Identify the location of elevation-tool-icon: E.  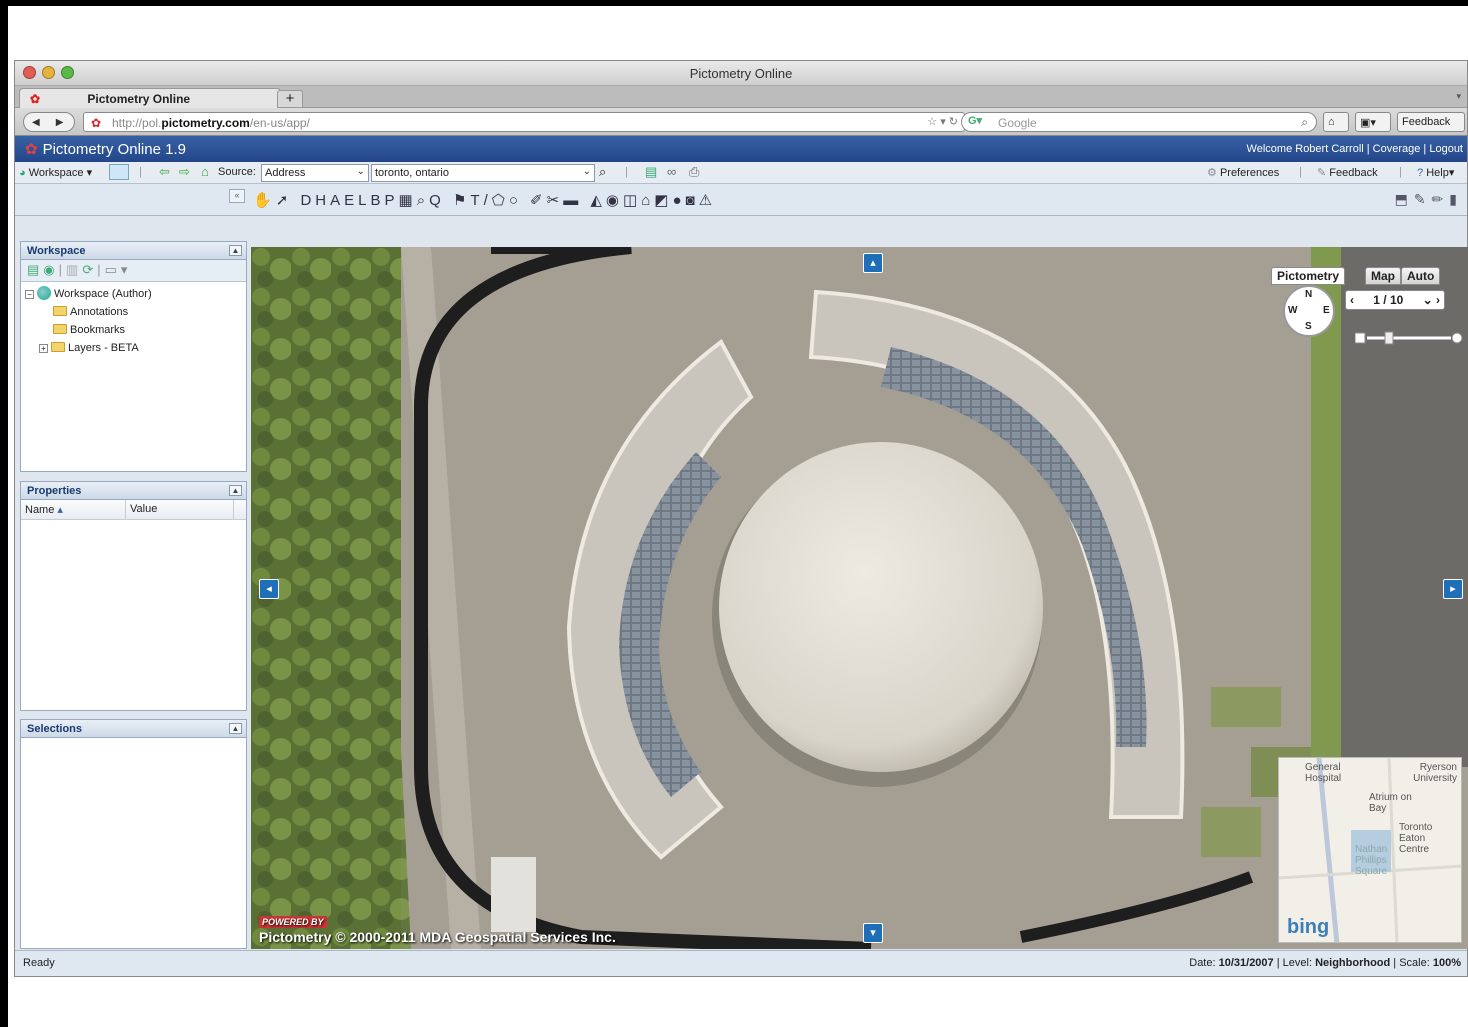
(351, 200).